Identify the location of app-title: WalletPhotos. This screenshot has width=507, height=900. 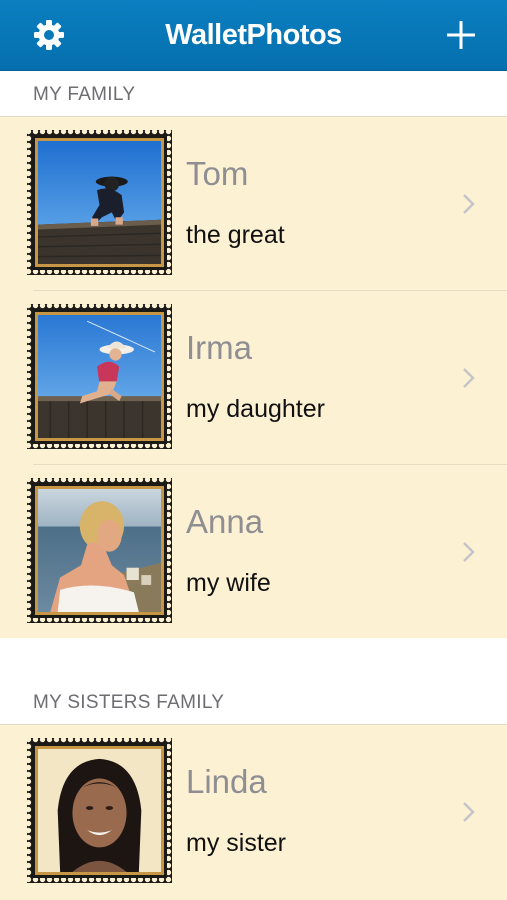
(253, 35).